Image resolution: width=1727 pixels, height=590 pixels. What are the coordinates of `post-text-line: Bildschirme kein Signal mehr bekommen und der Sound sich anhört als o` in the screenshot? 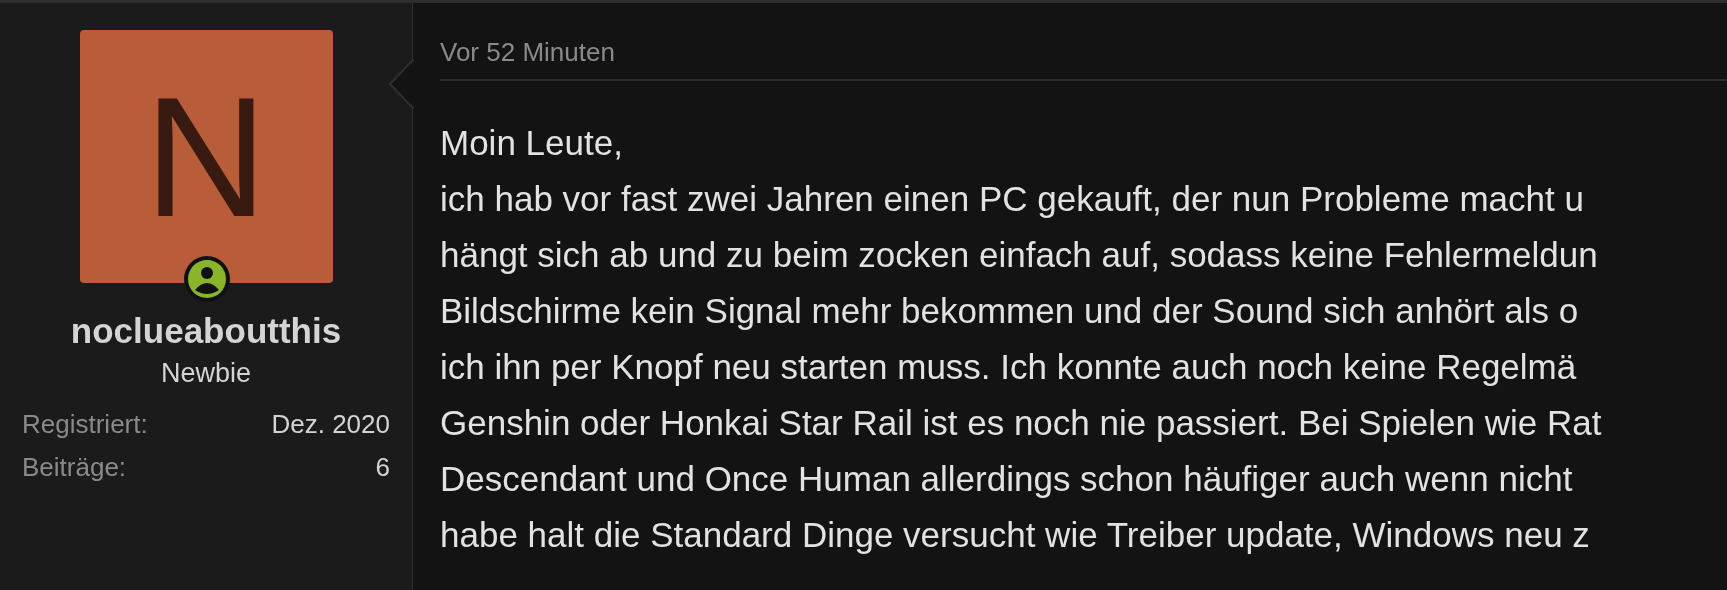 It's located at (1010, 310).